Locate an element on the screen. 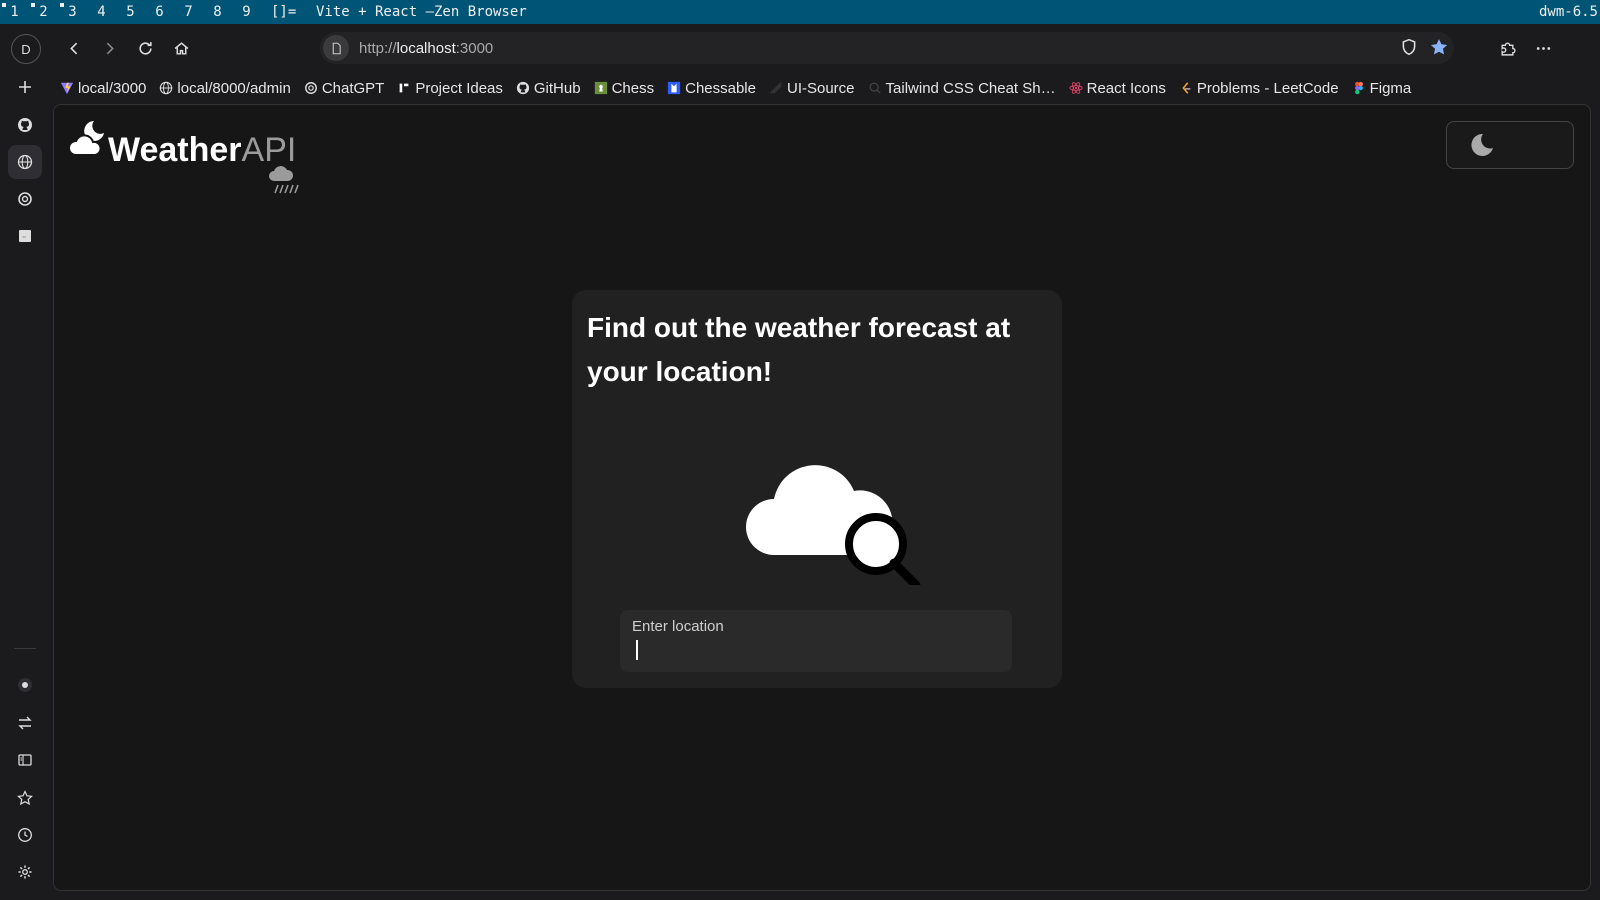  forward-button is located at coordinates (109, 48).